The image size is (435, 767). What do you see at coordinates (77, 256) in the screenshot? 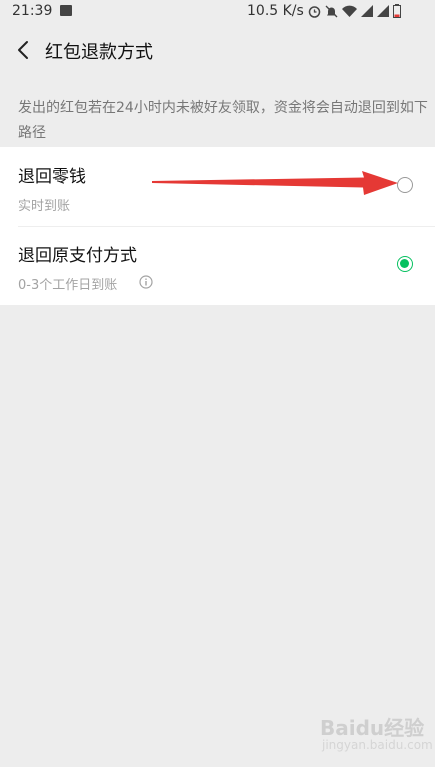
I see `option-label: 退回原支付方式` at bounding box center [77, 256].